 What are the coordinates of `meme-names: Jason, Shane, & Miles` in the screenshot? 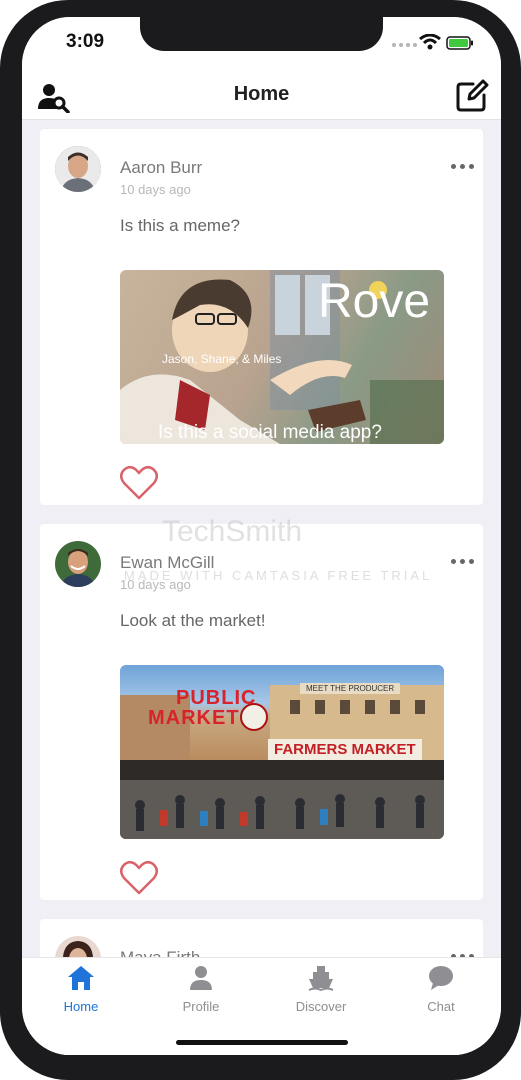 It's located at (222, 359).